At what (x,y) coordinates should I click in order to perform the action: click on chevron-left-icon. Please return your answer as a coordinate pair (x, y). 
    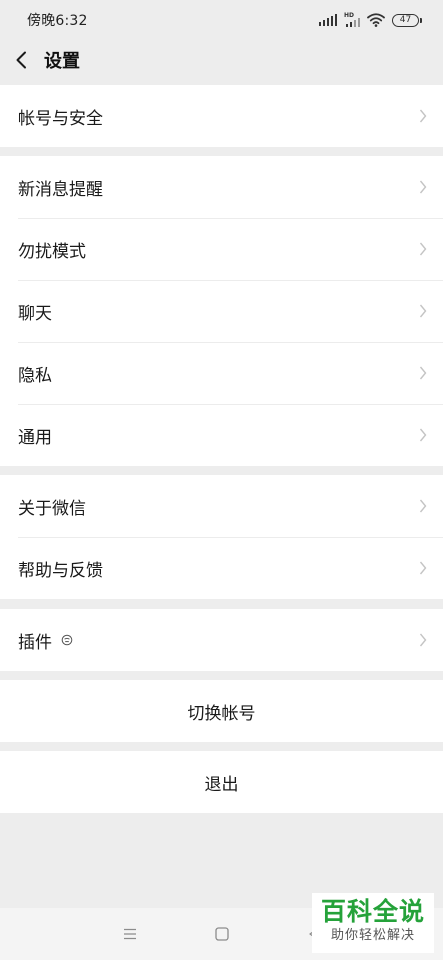
    Looking at the image, I should click on (21, 60).